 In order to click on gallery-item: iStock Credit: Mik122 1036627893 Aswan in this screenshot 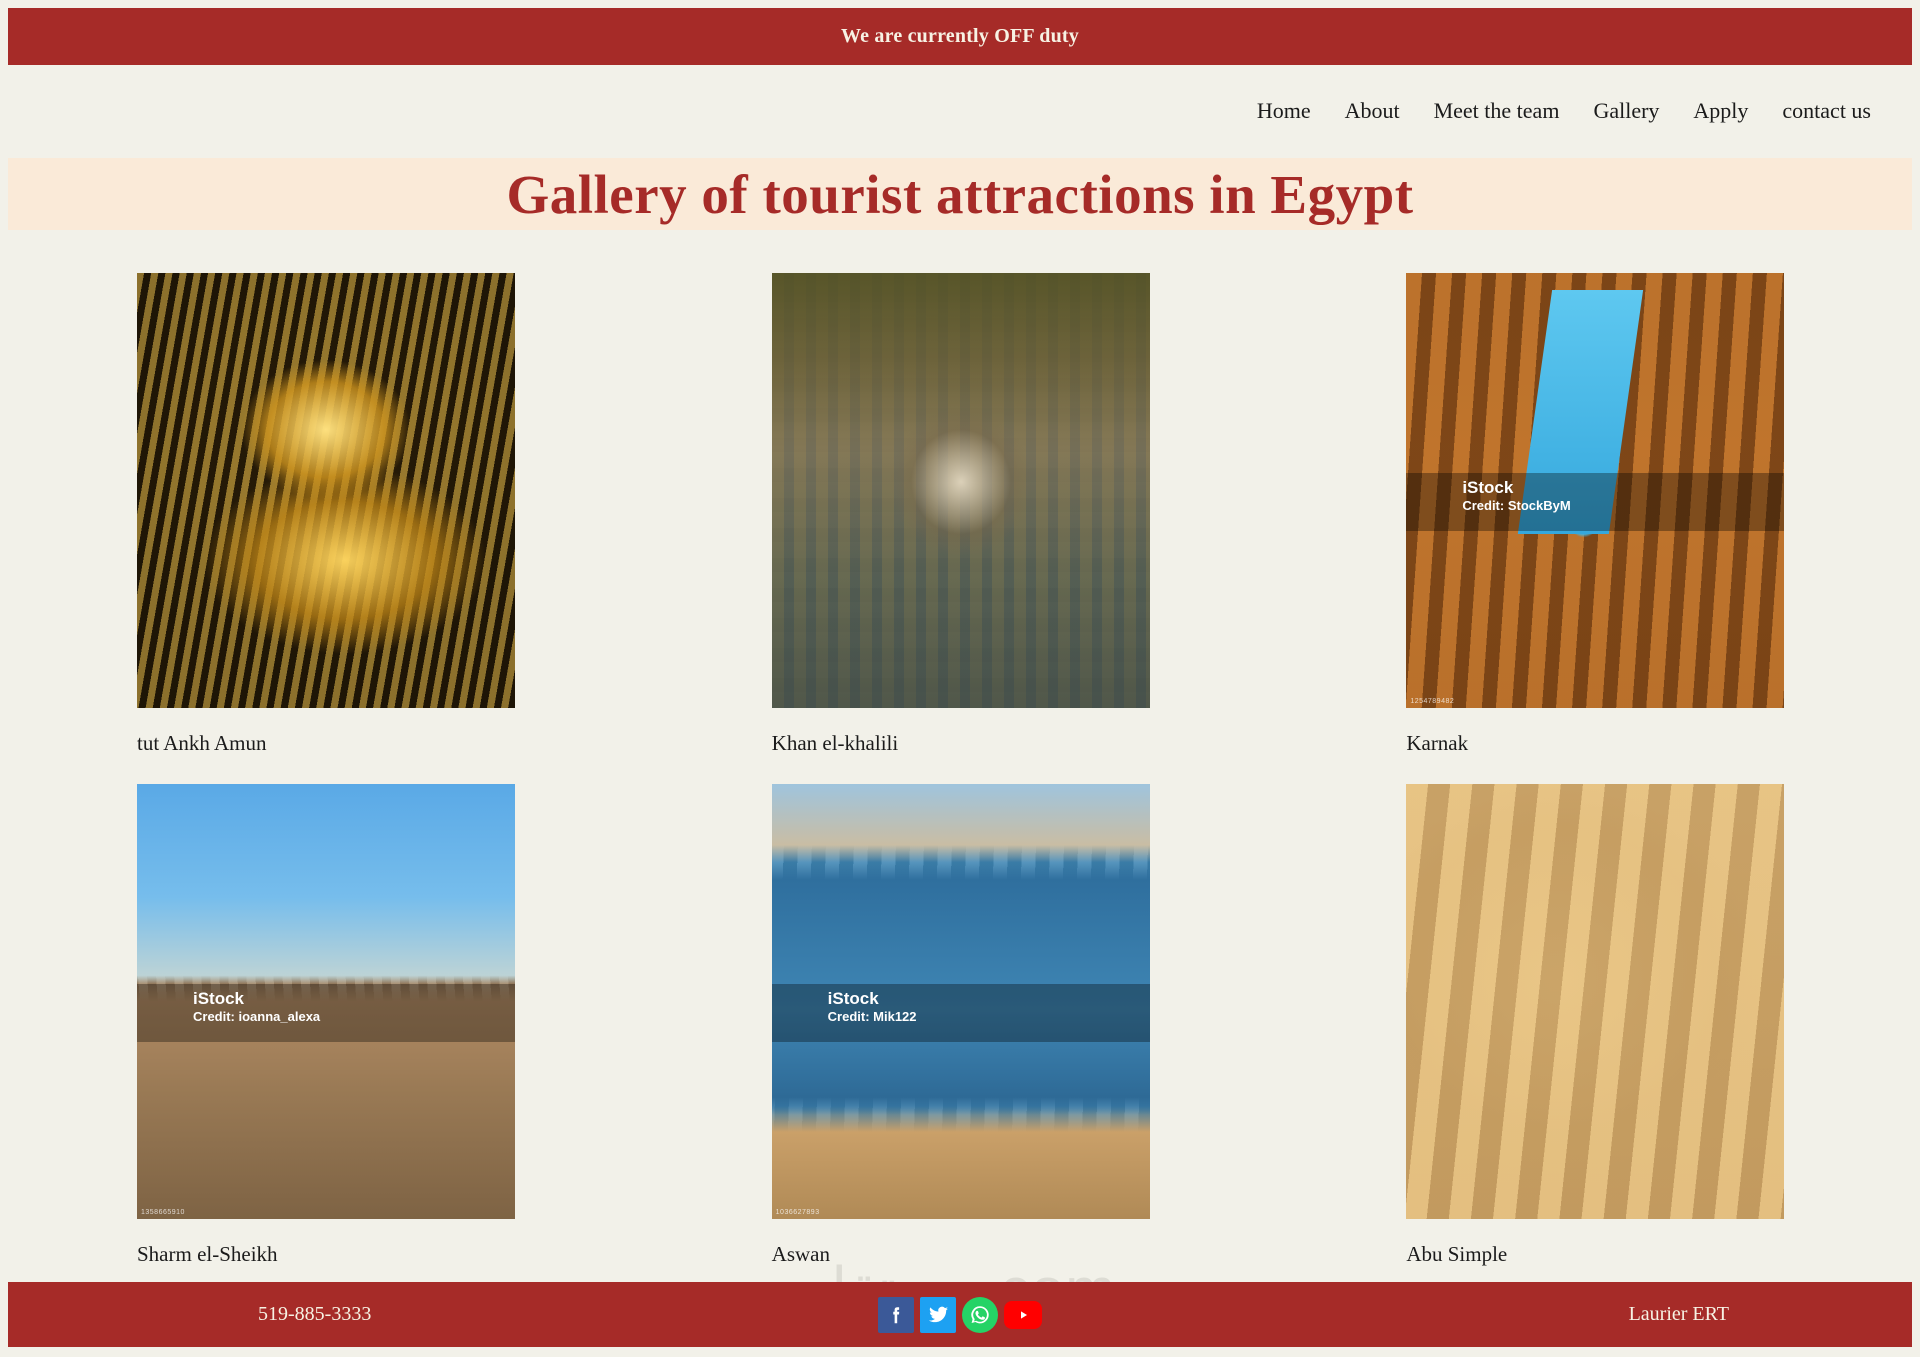, I will do `click(960, 1022)`.